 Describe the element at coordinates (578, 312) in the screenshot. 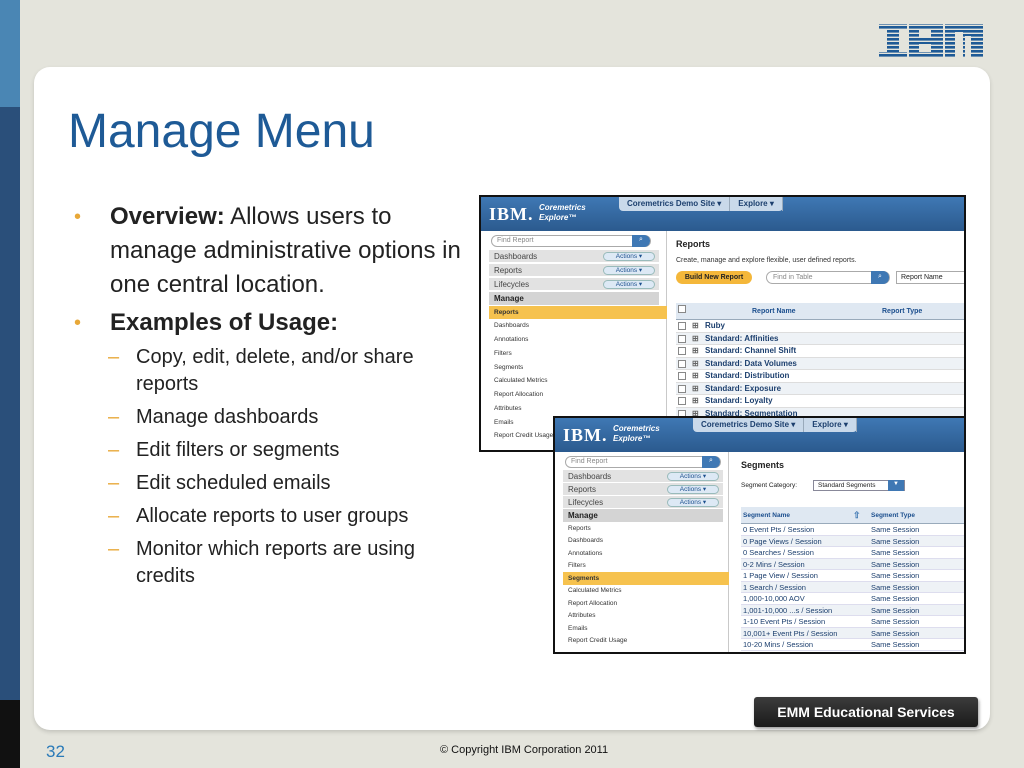

I see `manage-item-reports: Reports` at that location.